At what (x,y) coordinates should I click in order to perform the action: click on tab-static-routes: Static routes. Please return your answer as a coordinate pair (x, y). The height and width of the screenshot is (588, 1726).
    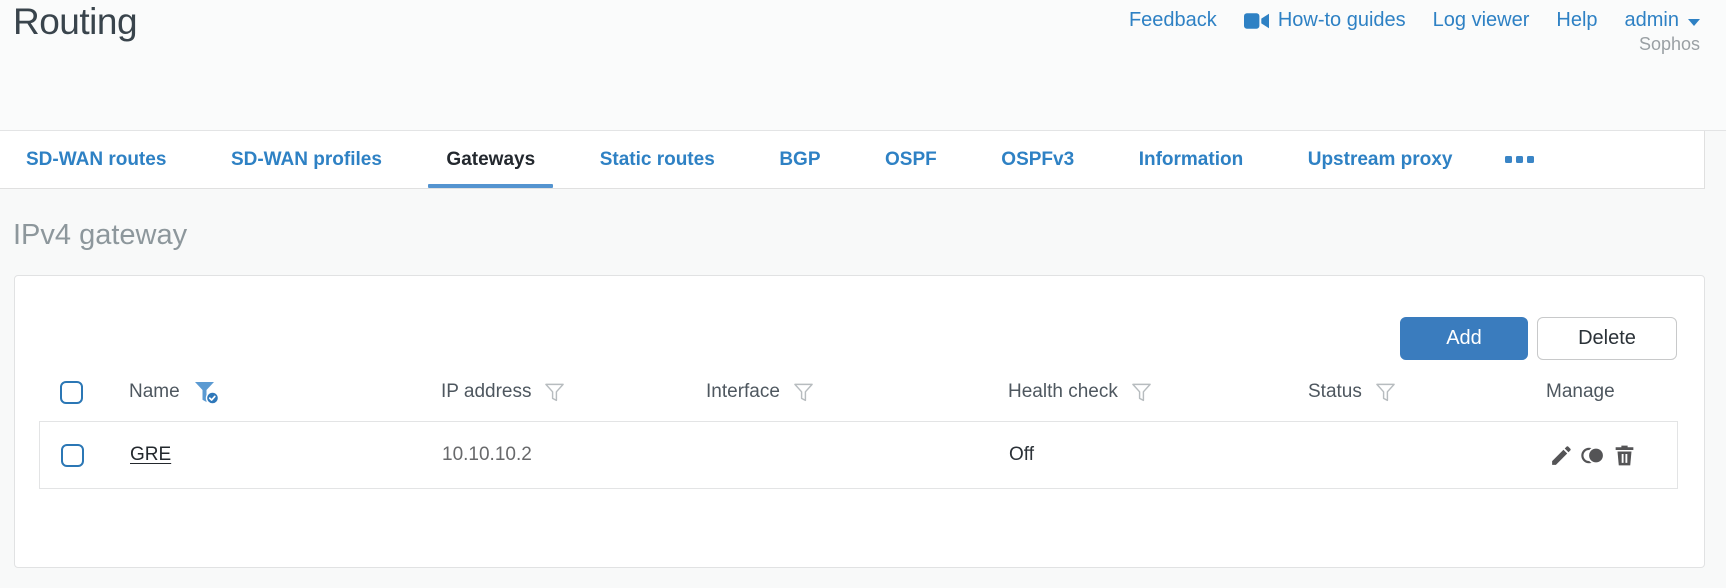
    Looking at the image, I should click on (657, 159).